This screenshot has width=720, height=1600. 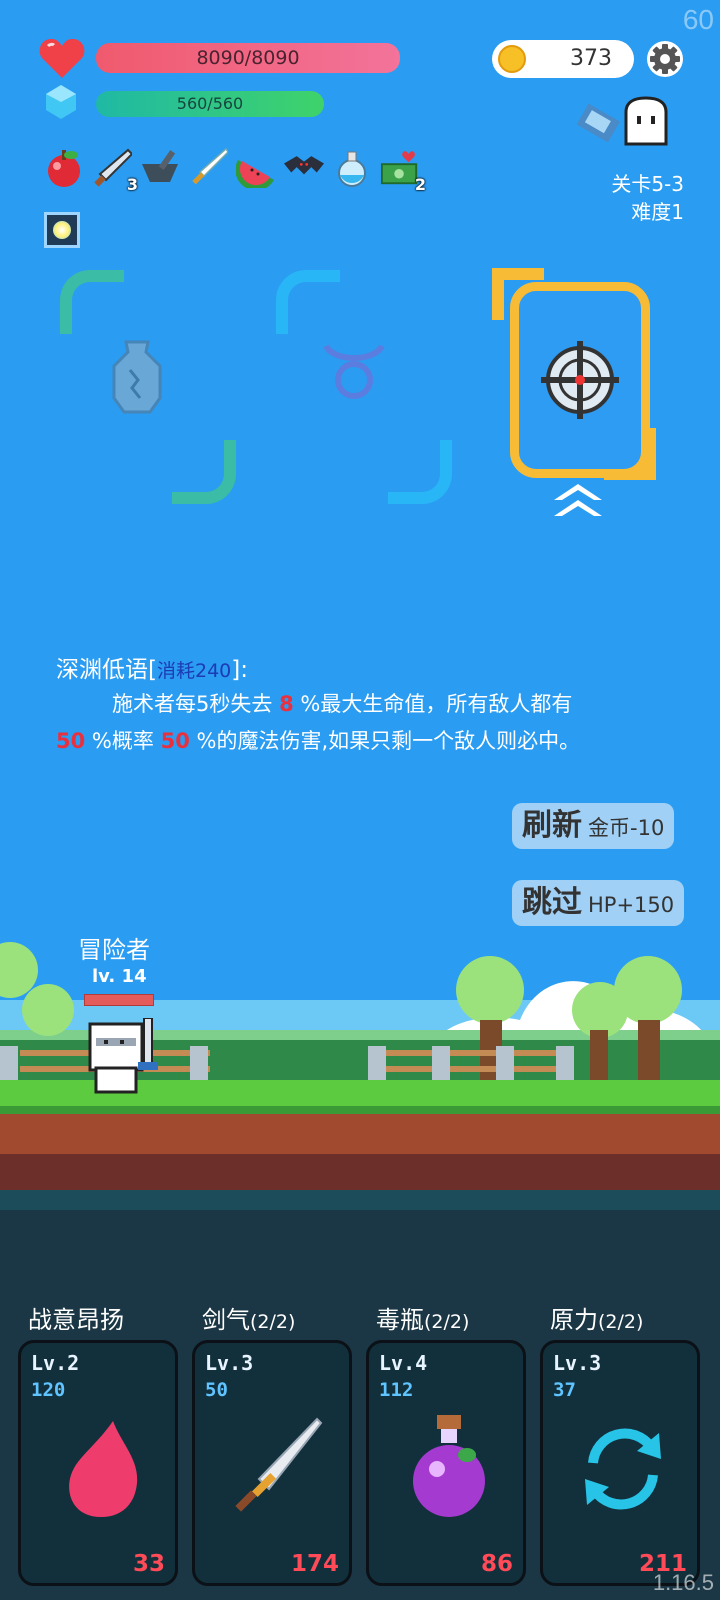 I want to click on glowing-gem-icon, so click(x=62, y=230).